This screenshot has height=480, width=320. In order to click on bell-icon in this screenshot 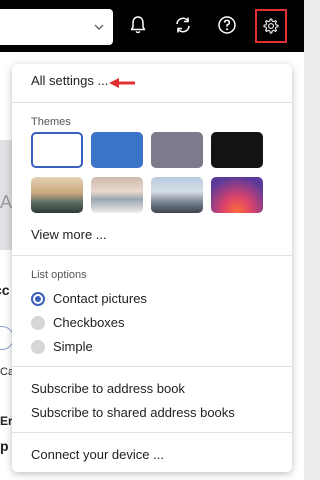, I will do `click(138, 25)`.